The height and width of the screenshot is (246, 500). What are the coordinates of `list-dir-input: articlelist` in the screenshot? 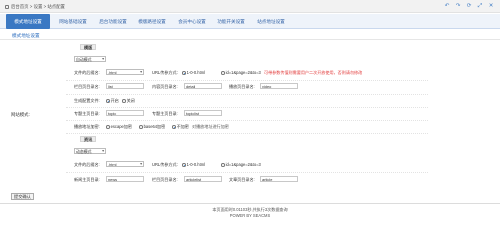 It's located at (203, 179).